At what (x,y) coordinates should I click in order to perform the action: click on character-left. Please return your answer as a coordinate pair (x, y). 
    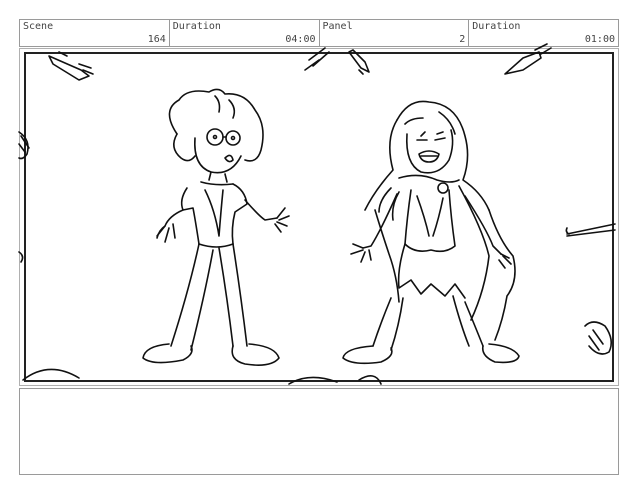
    Looking at the image, I should click on (216, 227).